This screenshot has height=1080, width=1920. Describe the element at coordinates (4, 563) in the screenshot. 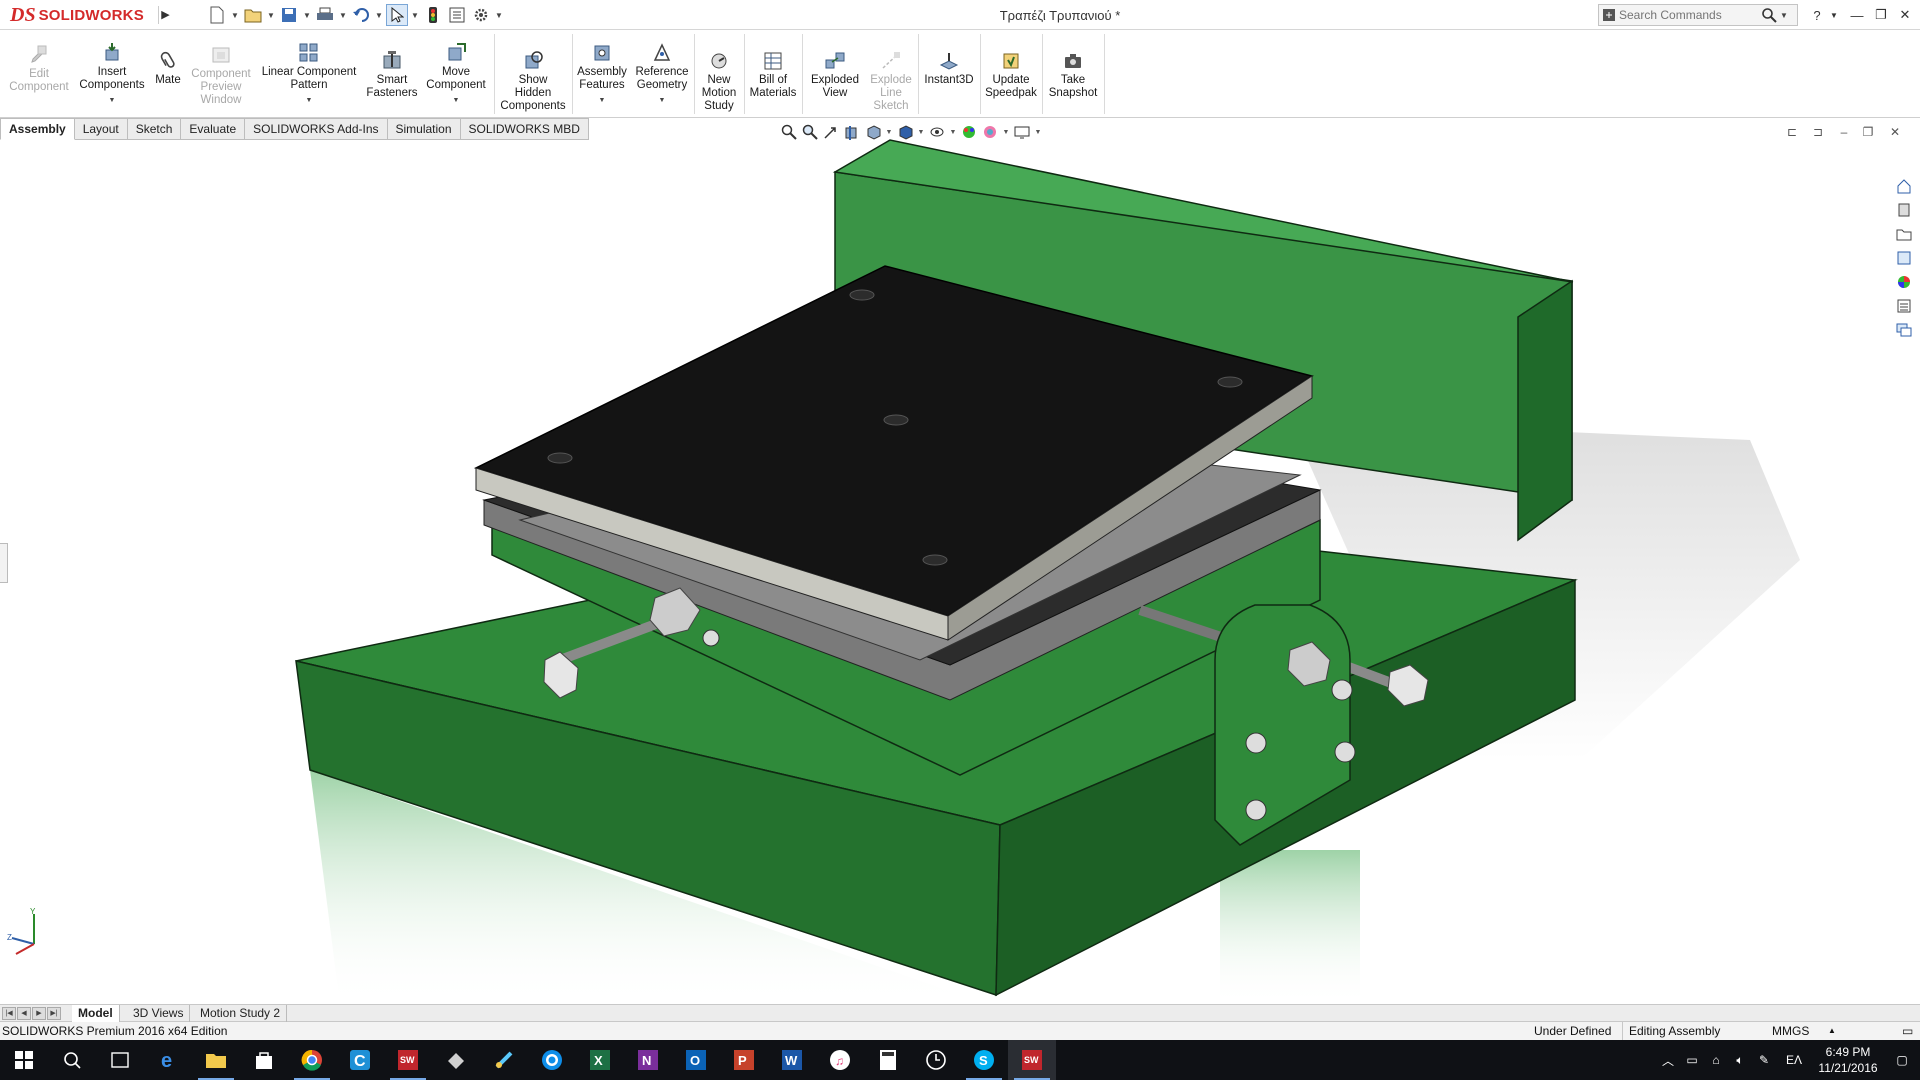

I see `feature-manager-collapse-handle` at that location.